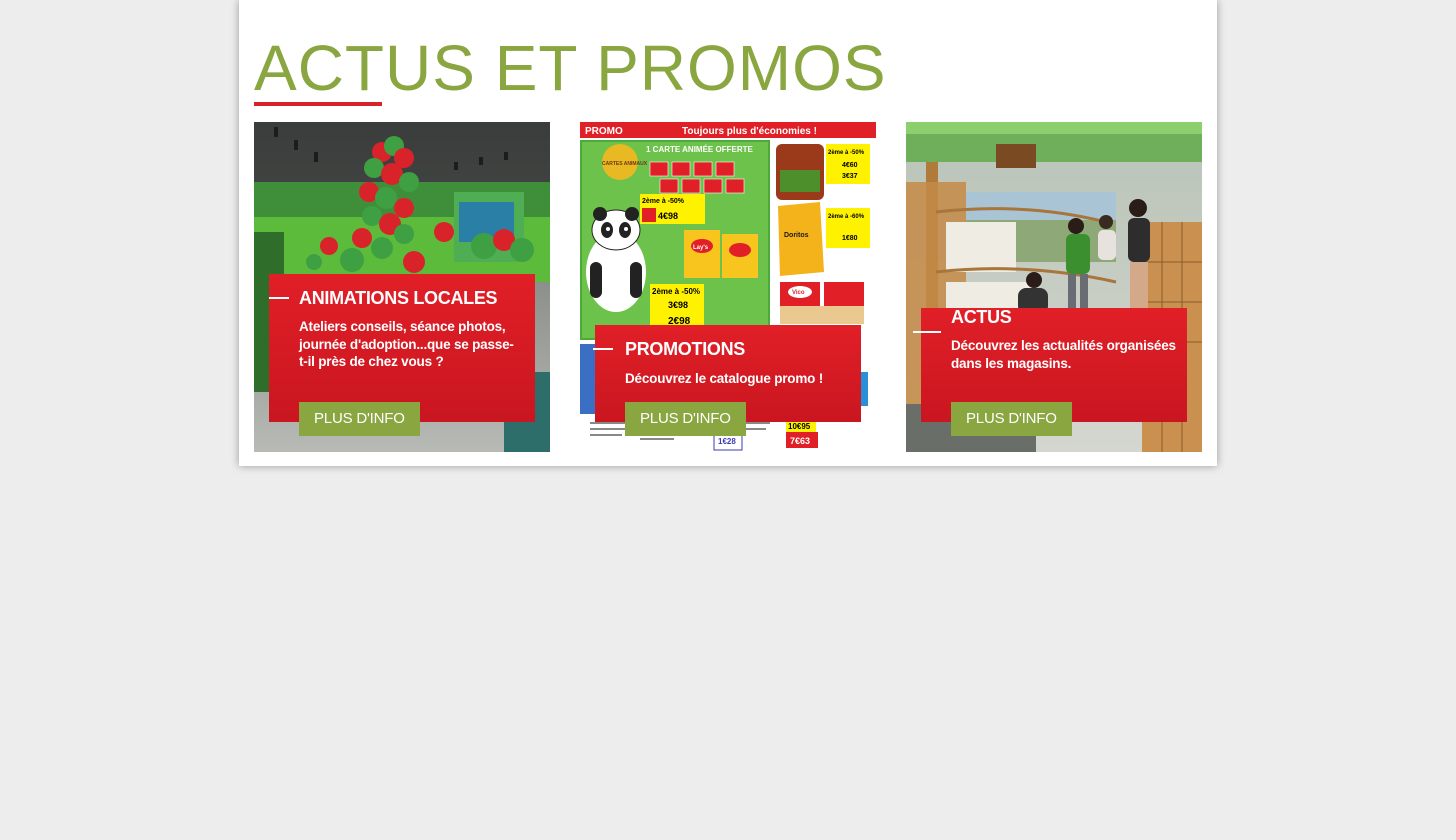  Describe the element at coordinates (570, 68) in the screenshot. I see `section-title: ACTUS ET PROMOS` at that location.